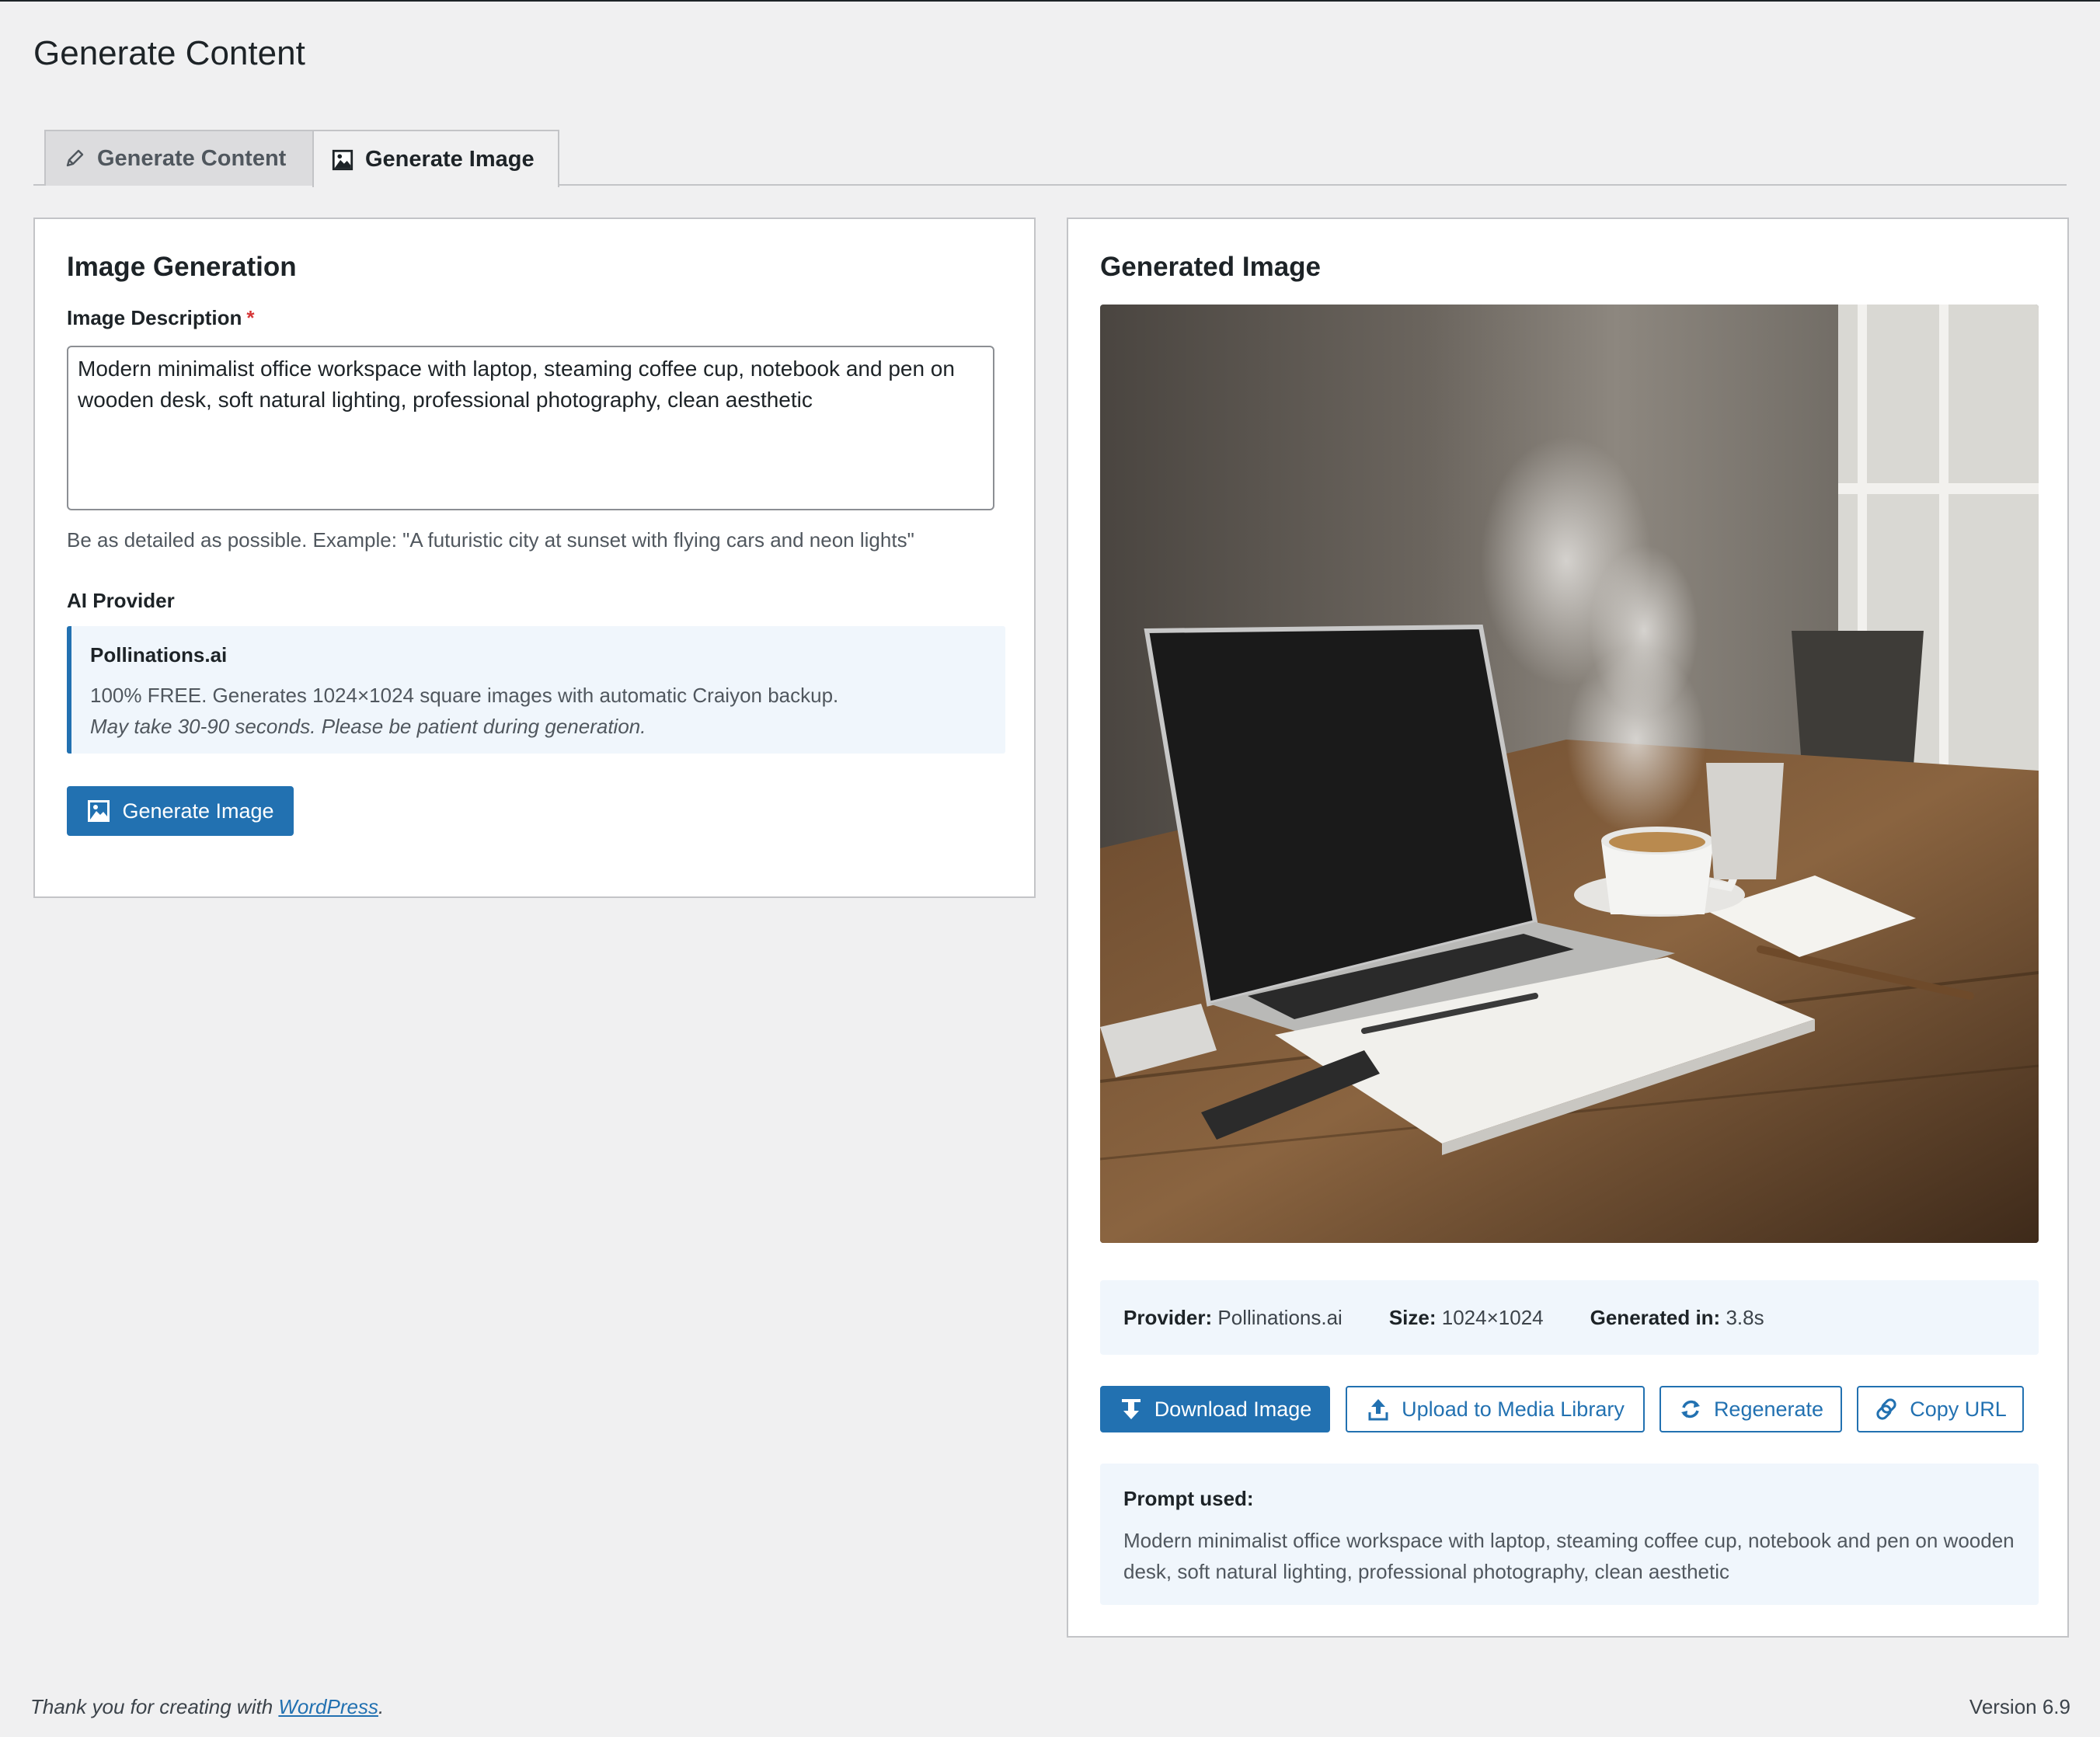 Image resolution: width=2100 pixels, height=1737 pixels. I want to click on meta-label: Provider:, so click(1168, 1317).